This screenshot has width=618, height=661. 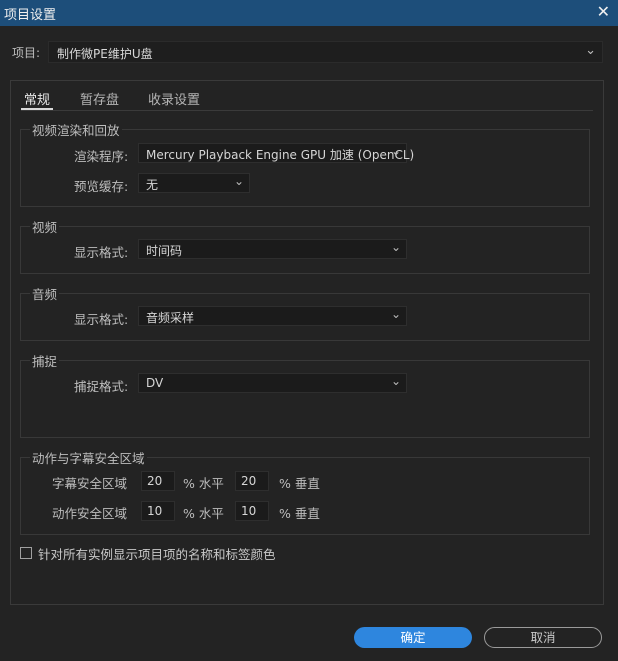 I want to click on audio-format-label: 显示格式:, so click(x=101, y=319).